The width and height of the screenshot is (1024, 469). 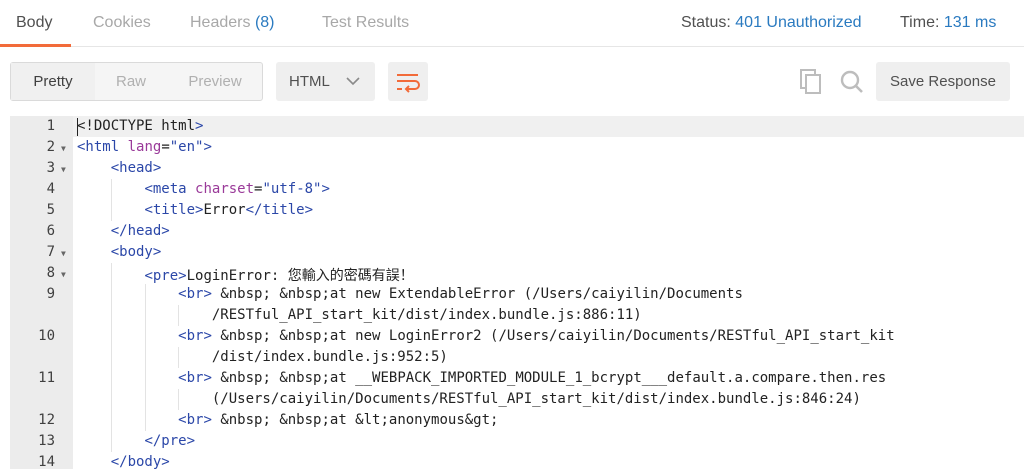 What do you see at coordinates (46, 441) in the screenshot?
I see `line-number: 13` at bounding box center [46, 441].